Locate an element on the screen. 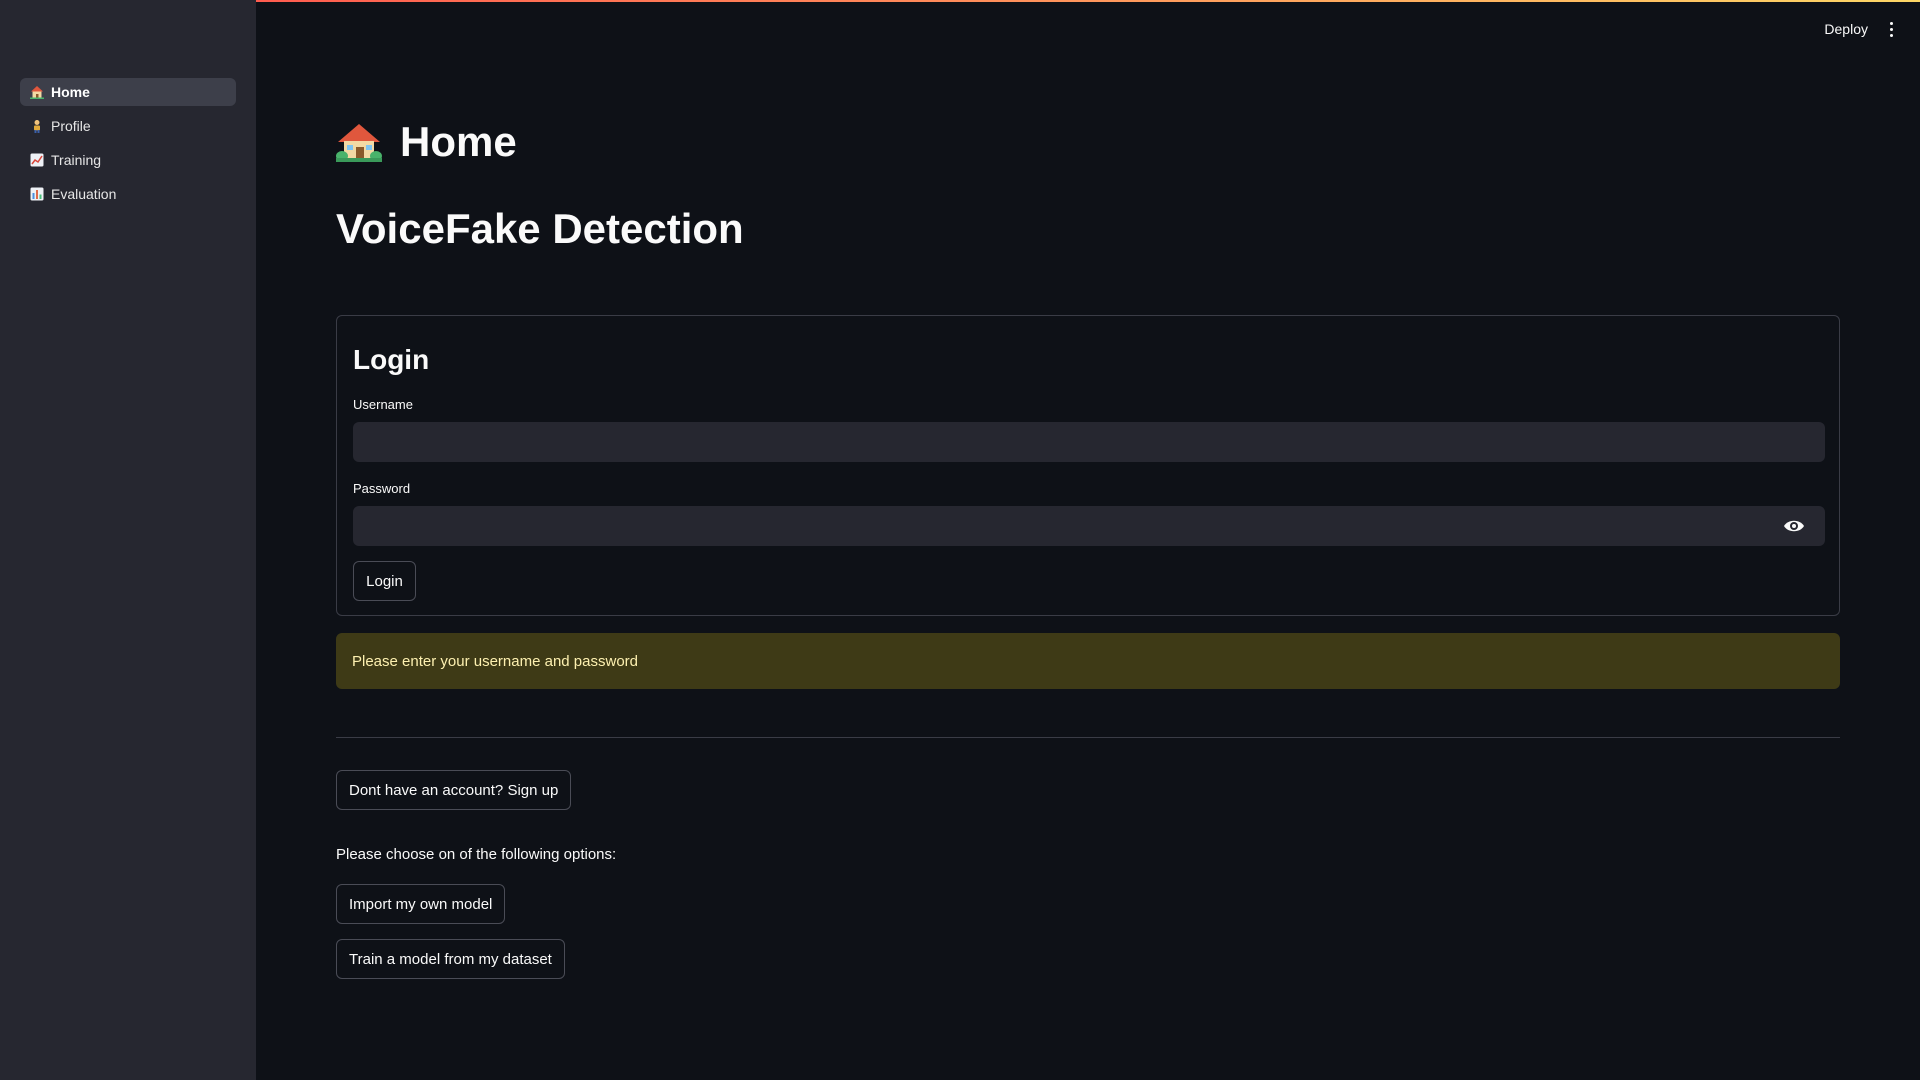  sidebar-item-profile: Profile is located at coordinates (128, 126).